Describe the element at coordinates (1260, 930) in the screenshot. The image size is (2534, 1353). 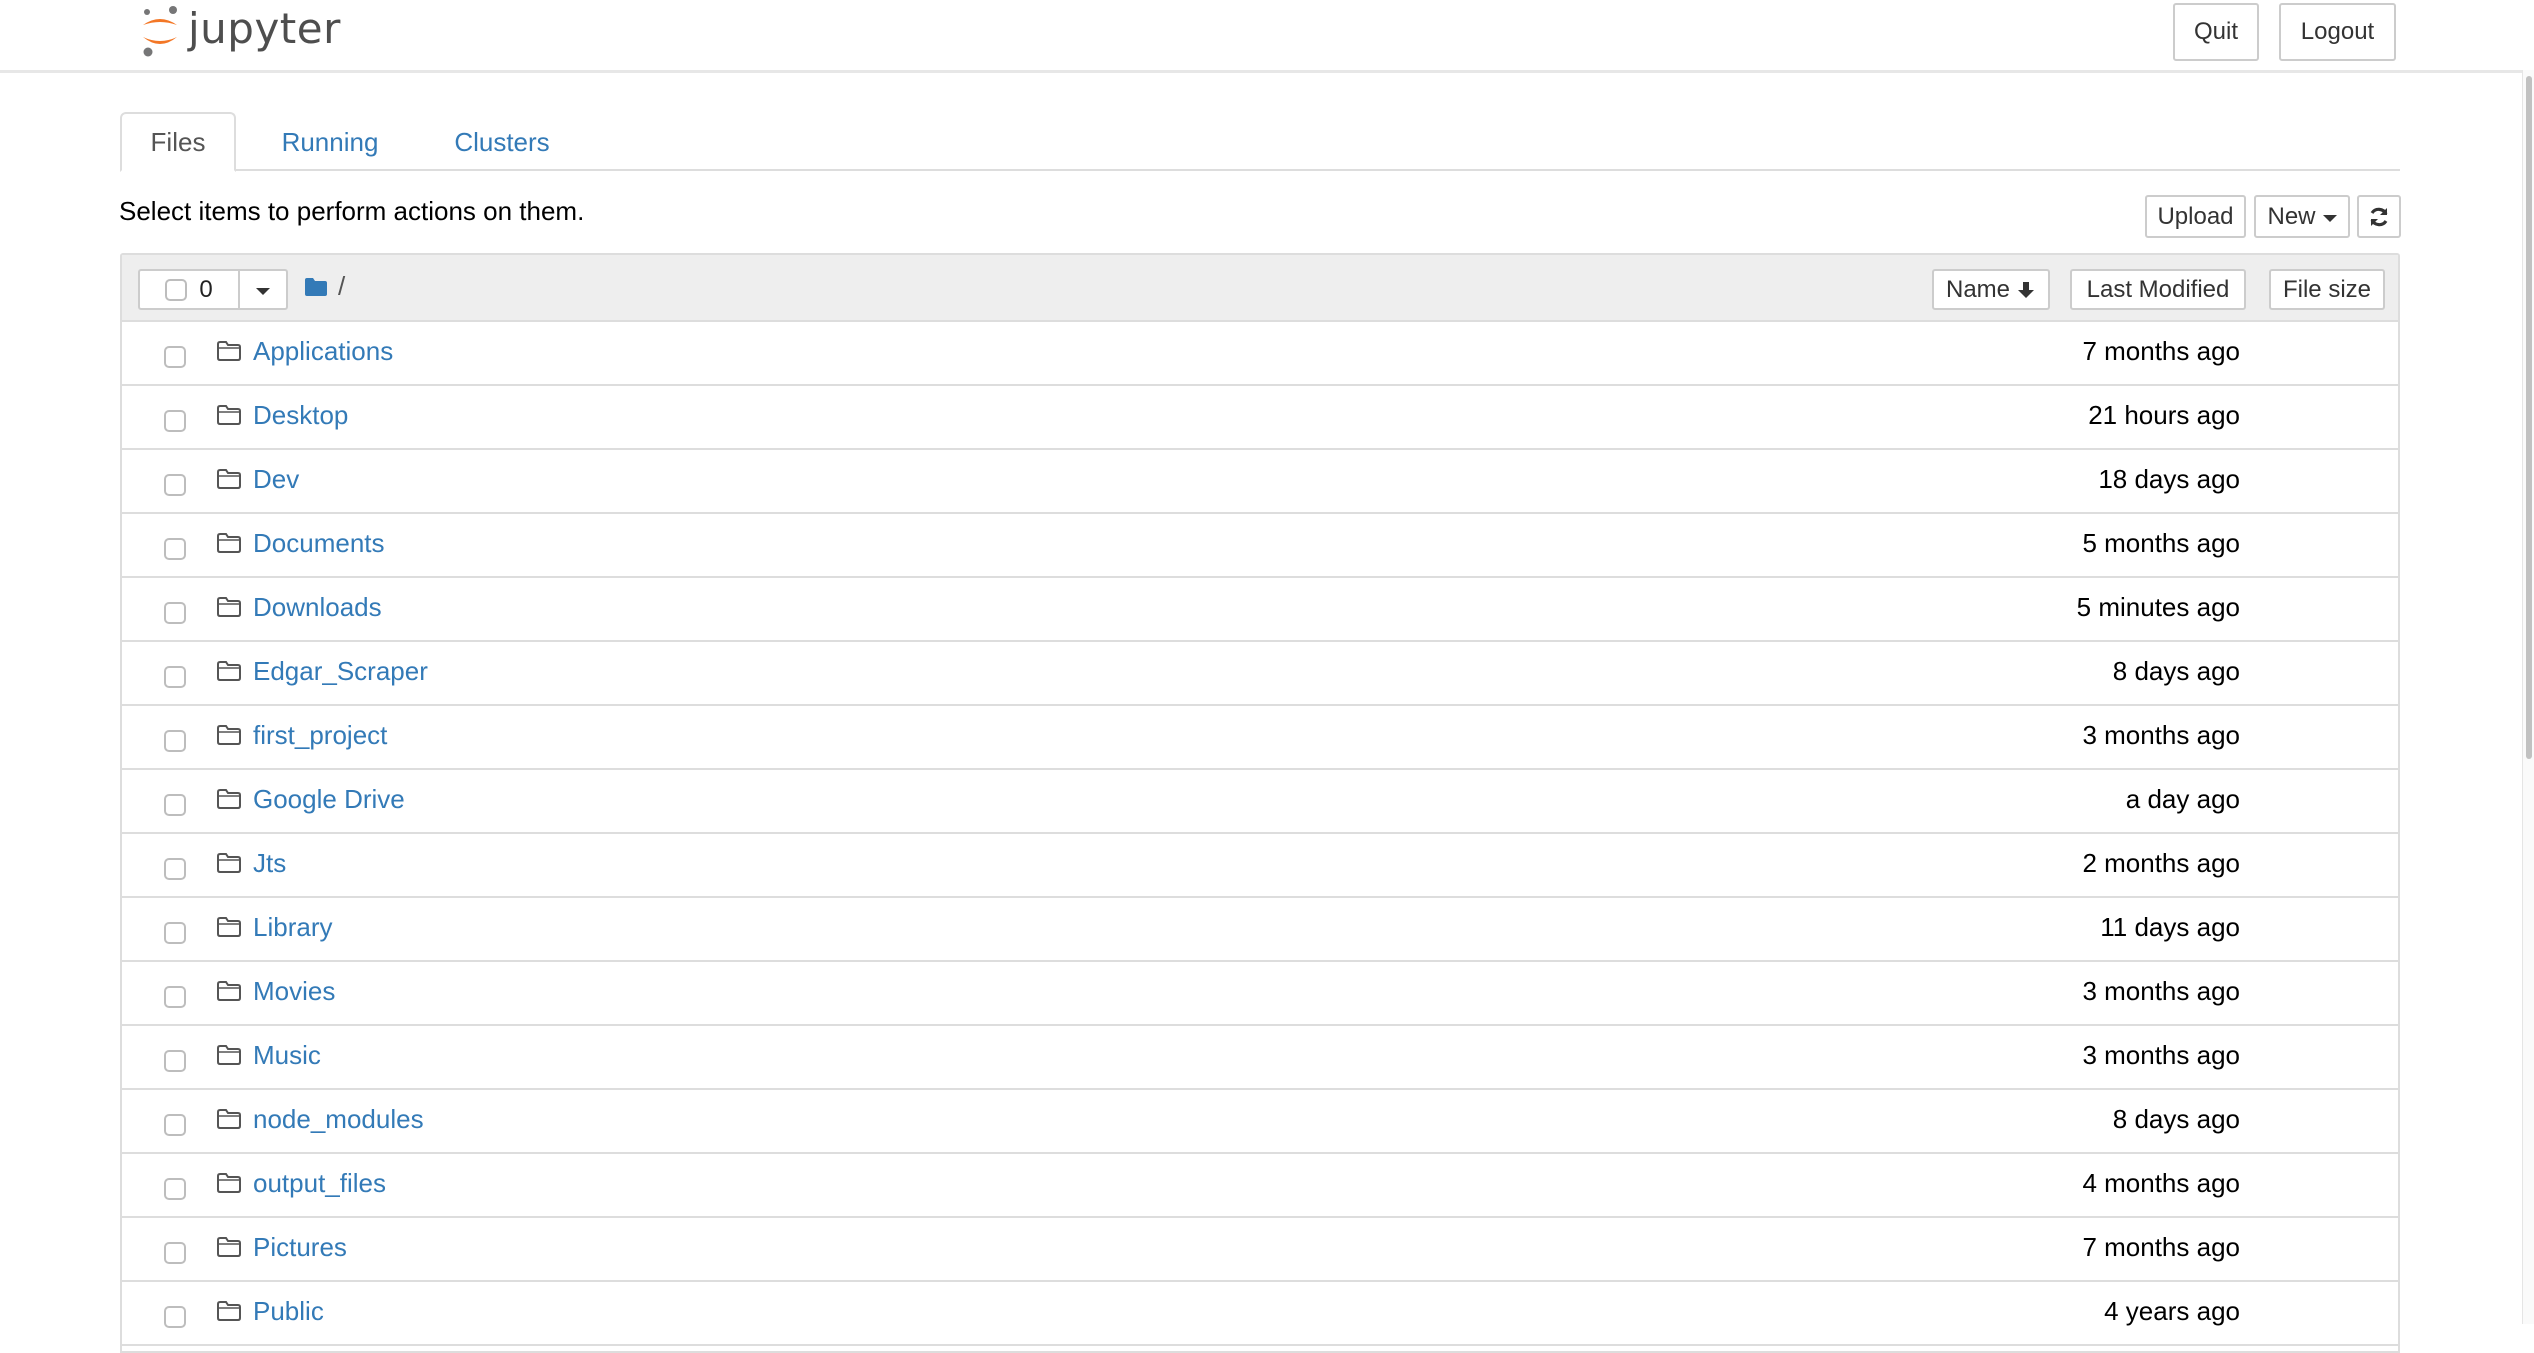
I see `file-row: Library 11 days ago` at that location.